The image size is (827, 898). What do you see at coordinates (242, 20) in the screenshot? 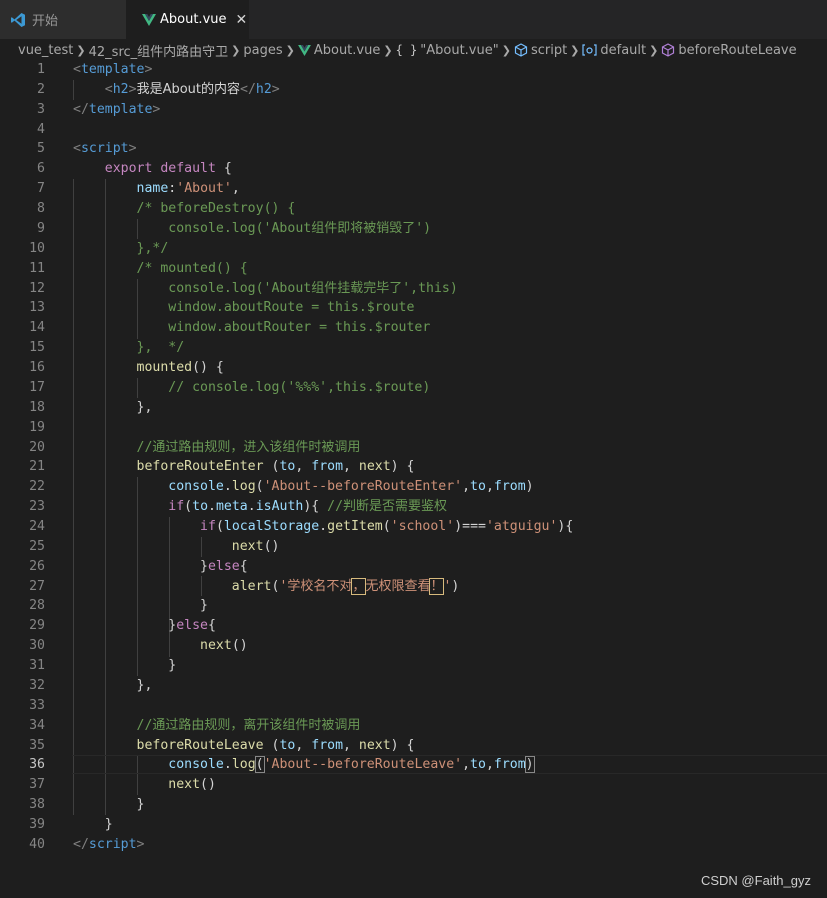
I see `close-icon: ✕` at bounding box center [242, 20].